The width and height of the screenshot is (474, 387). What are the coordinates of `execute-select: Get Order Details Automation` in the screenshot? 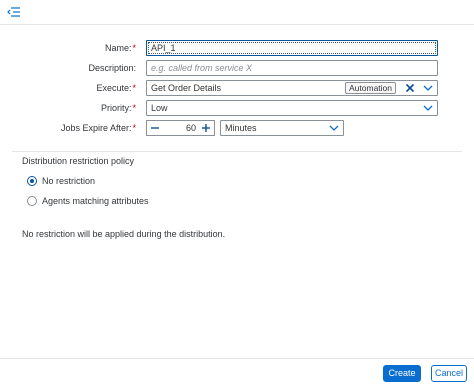 It's located at (292, 88).